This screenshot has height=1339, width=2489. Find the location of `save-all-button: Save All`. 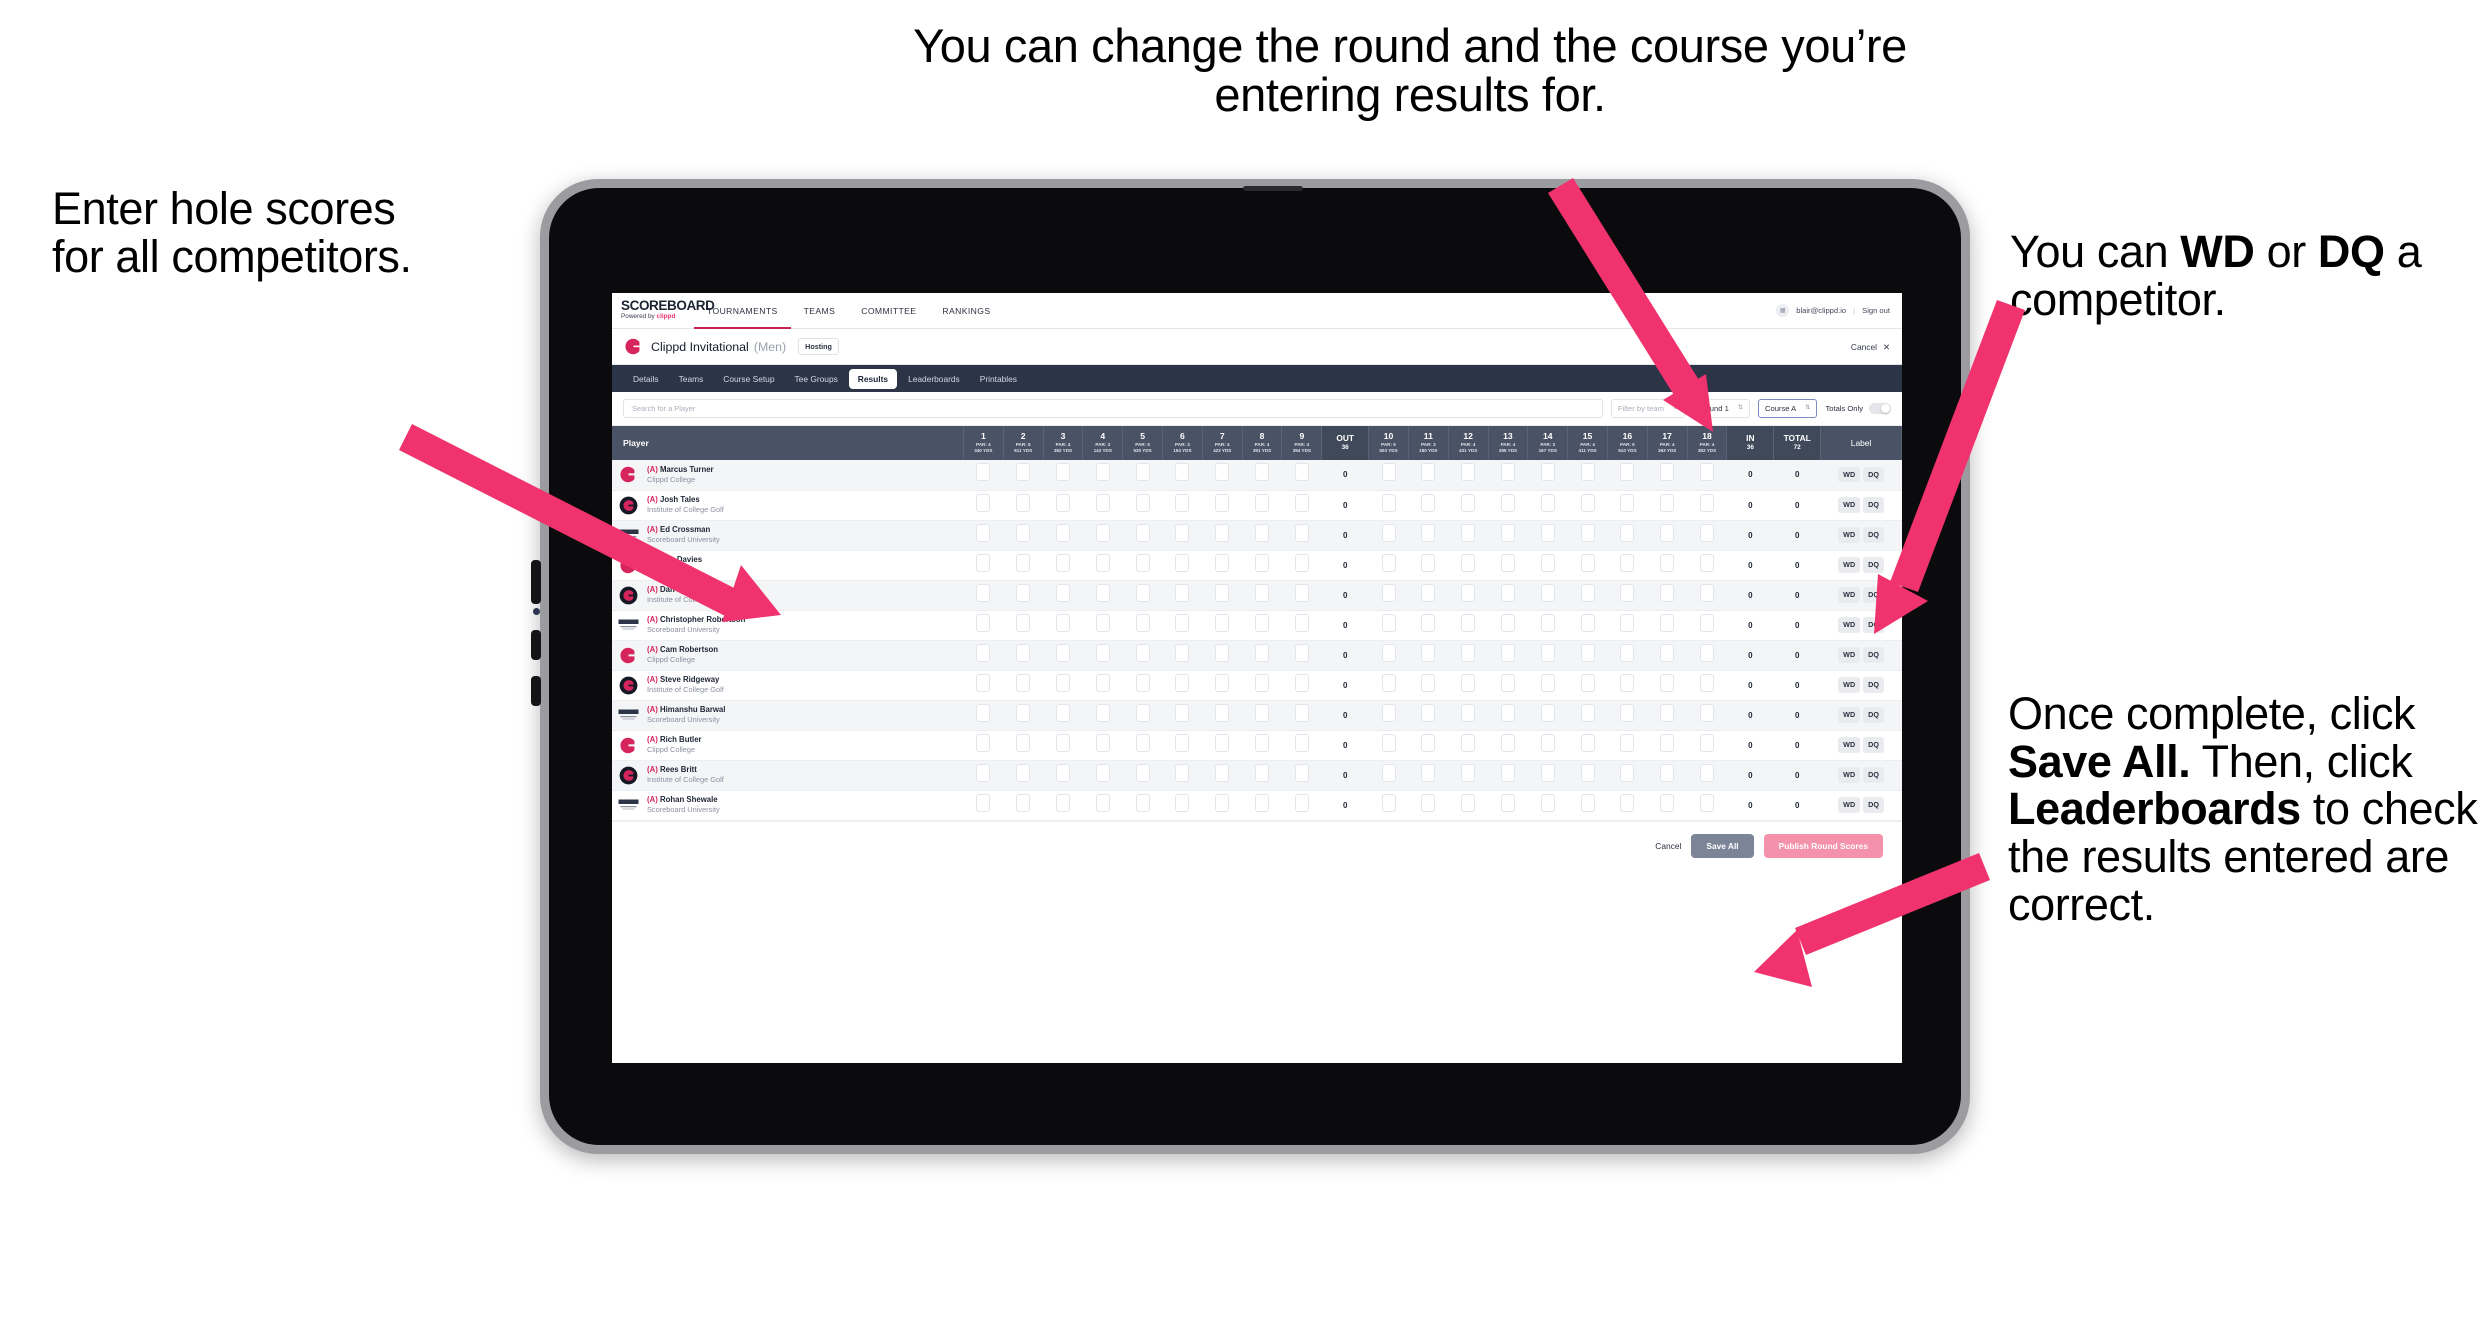

save-all-button: Save All is located at coordinates (1722, 846).